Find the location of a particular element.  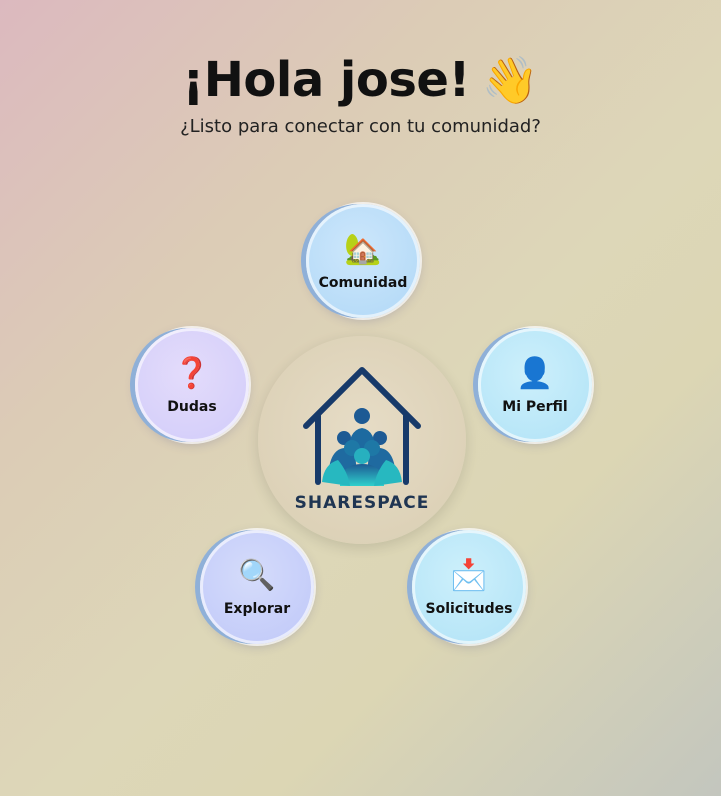

envelope-icon: 📩 is located at coordinates (469, 575).